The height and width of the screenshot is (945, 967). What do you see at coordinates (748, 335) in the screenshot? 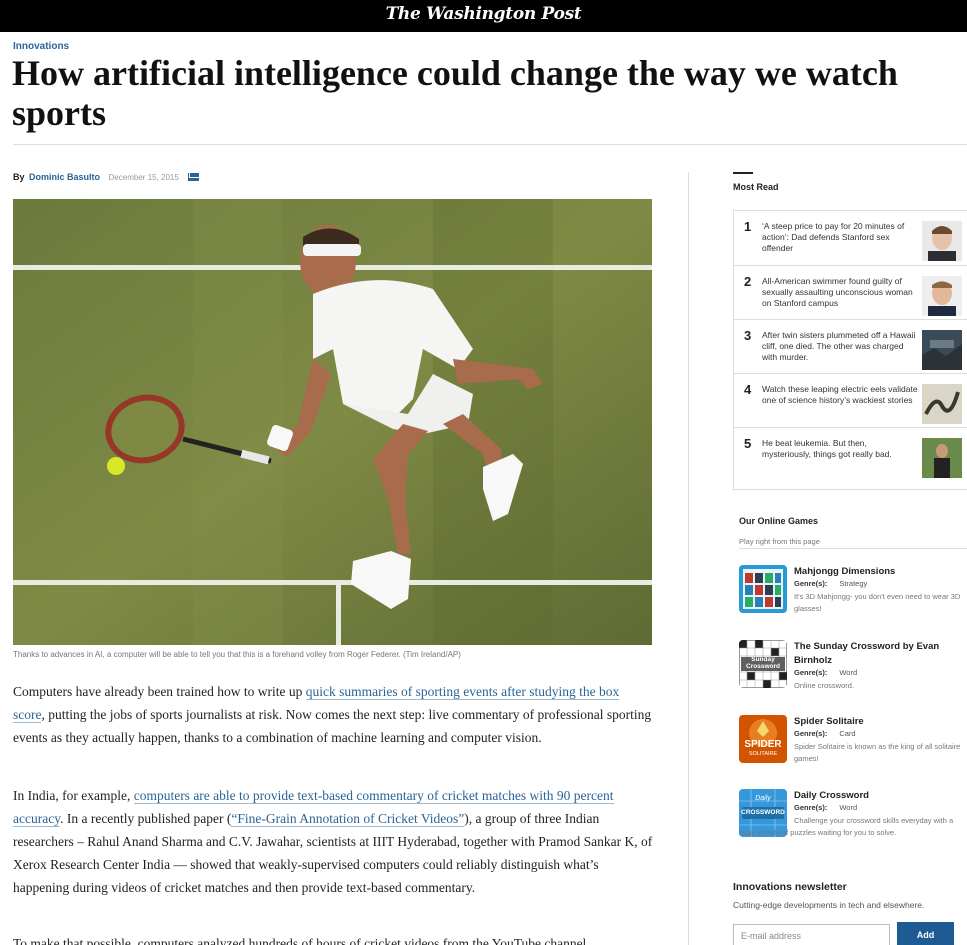
I see `most-read-rank: 3` at bounding box center [748, 335].